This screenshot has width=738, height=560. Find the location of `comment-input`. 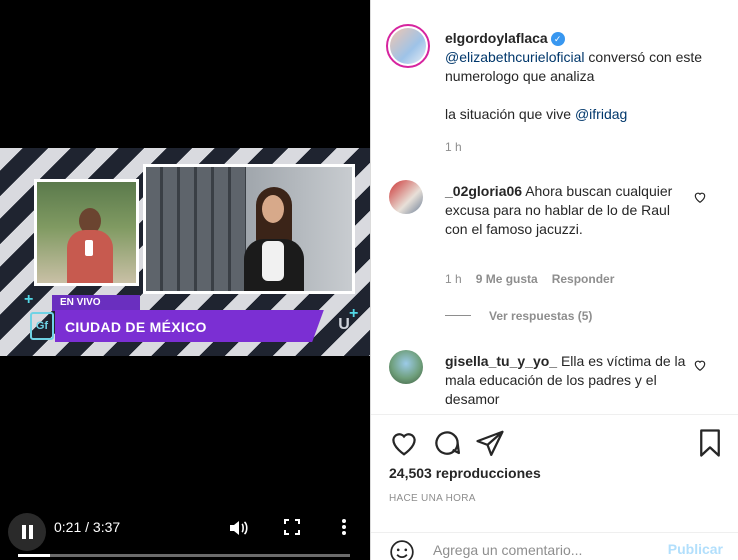

comment-input is located at coordinates (543, 549).